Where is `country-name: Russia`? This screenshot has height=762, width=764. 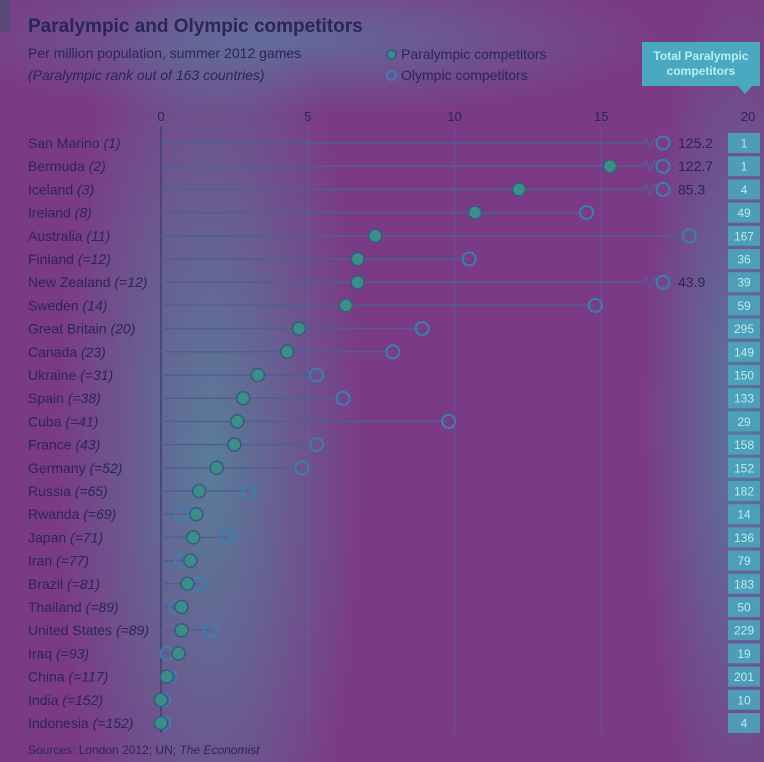
country-name: Russia is located at coordinates (51, 491).